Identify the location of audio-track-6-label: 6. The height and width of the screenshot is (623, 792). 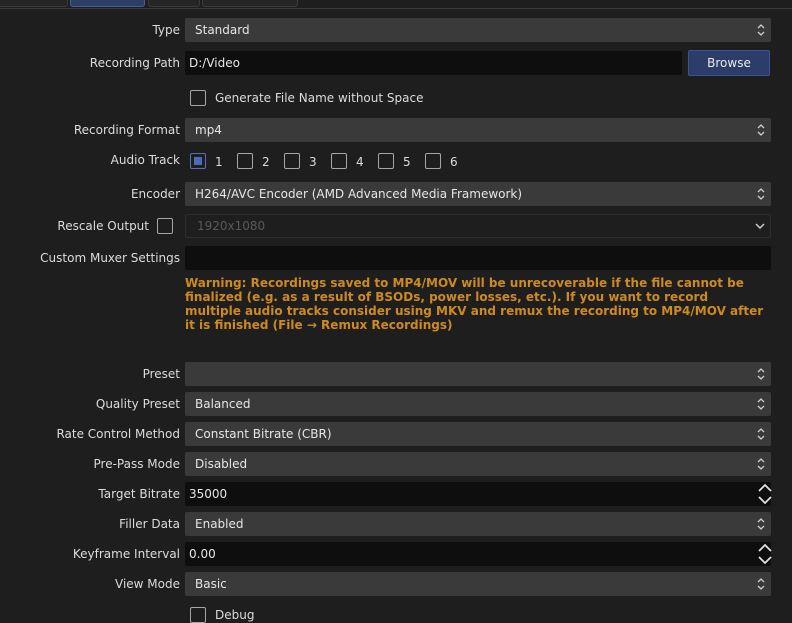
(454, 162).